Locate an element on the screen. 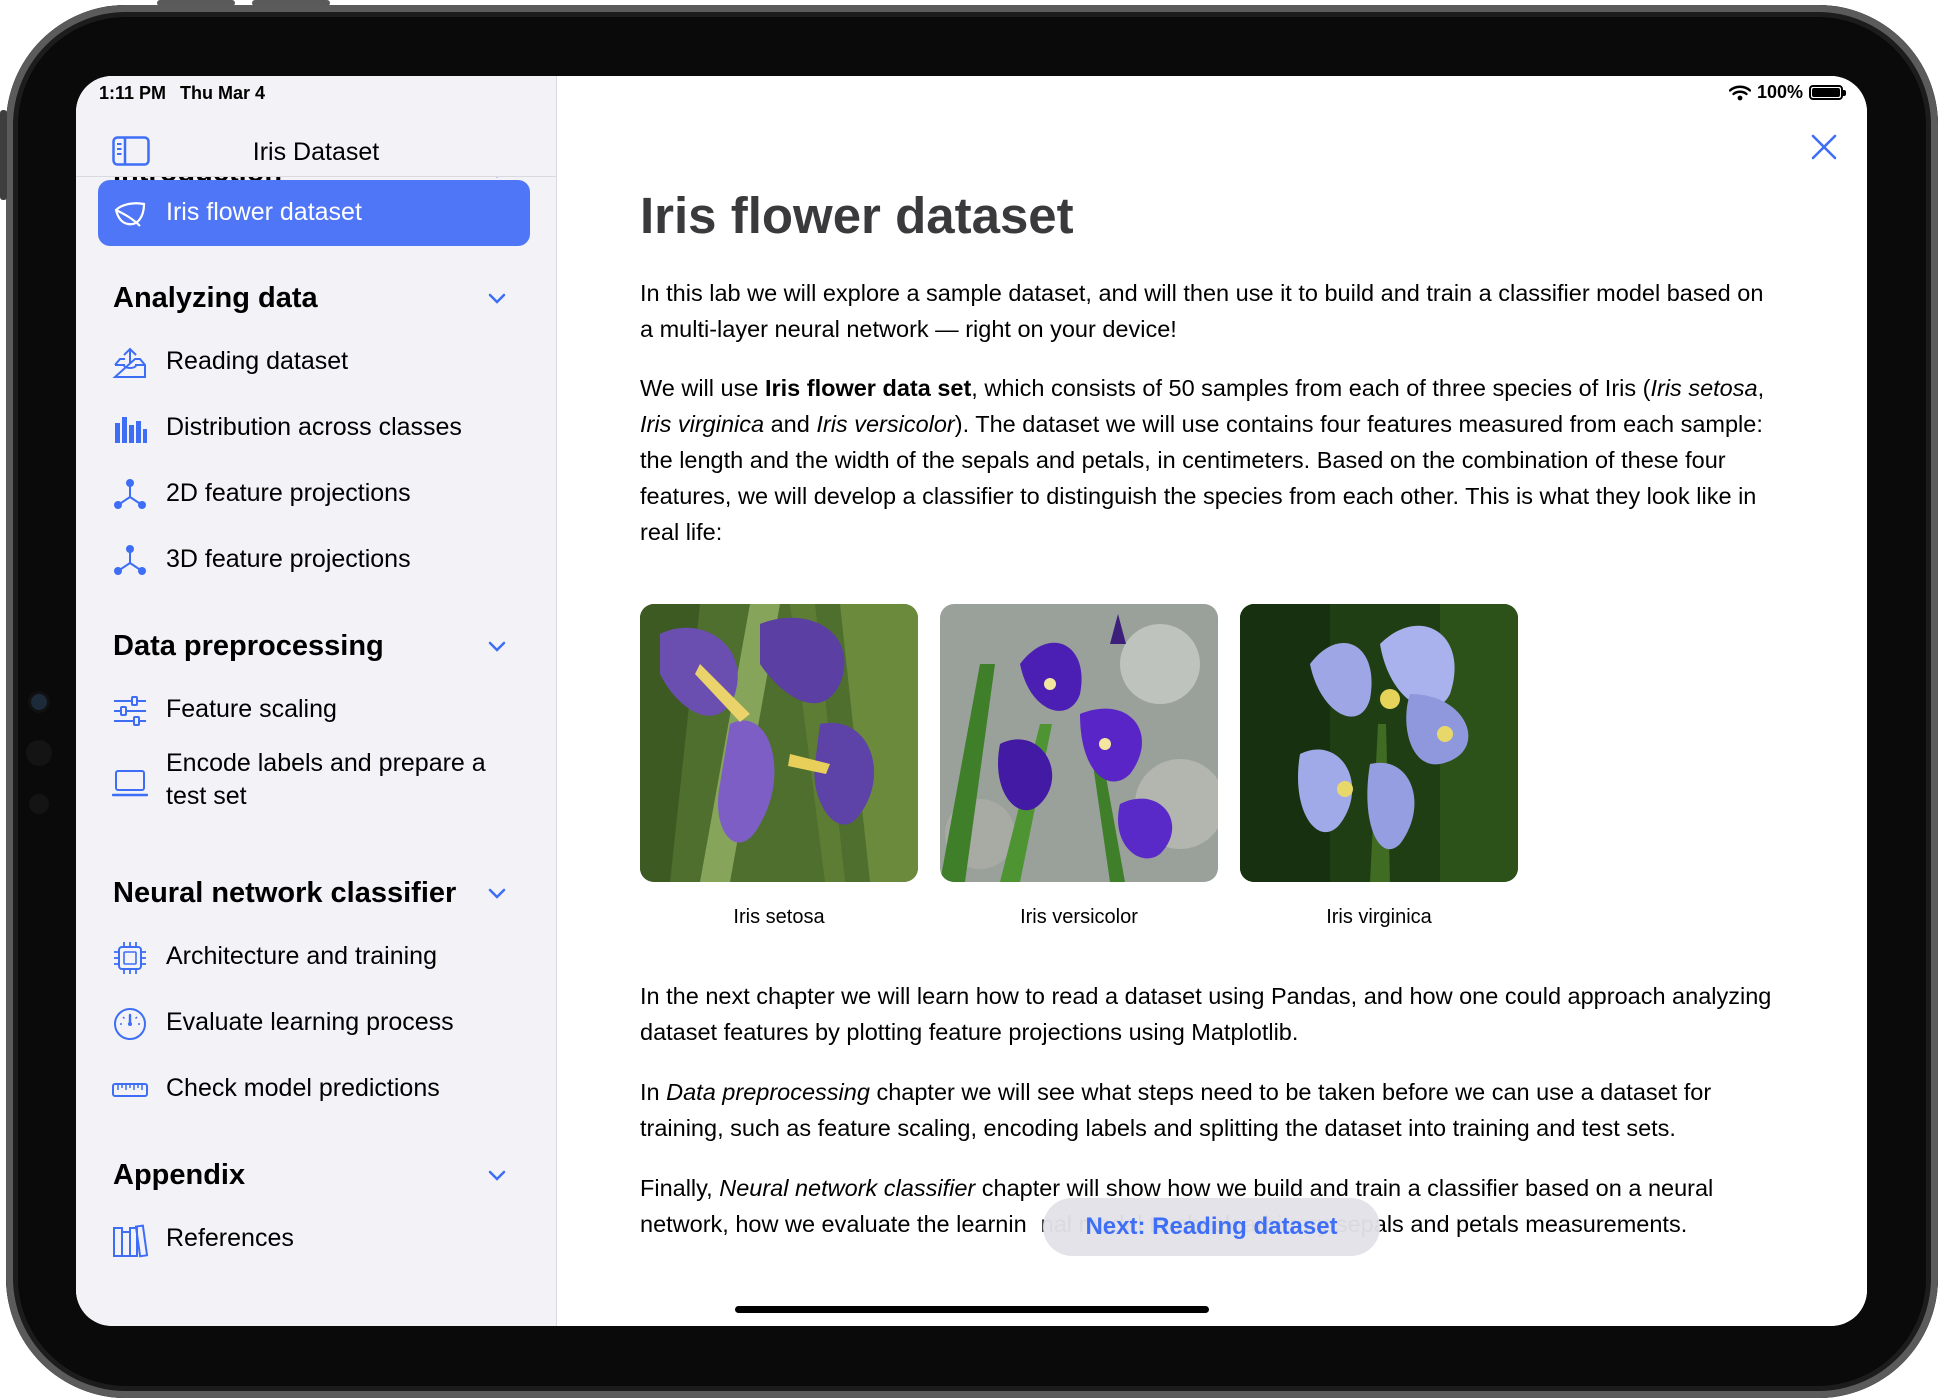  sidebar-item-feature-scaling: Feature scaling is located at coordinates (314, 710).